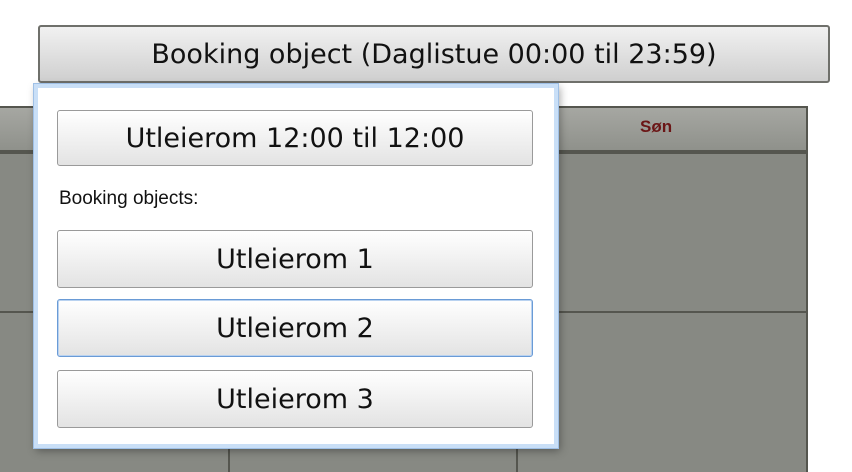  Describe the element at coordinates (295, 138) in the screenshot. I see `current-booking-button: Utleierom 12:00 til 12:00` at that location.